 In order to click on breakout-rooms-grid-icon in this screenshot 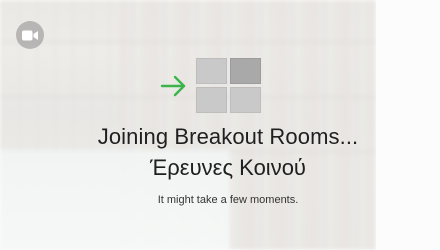, I will do `click(229, 86)`.